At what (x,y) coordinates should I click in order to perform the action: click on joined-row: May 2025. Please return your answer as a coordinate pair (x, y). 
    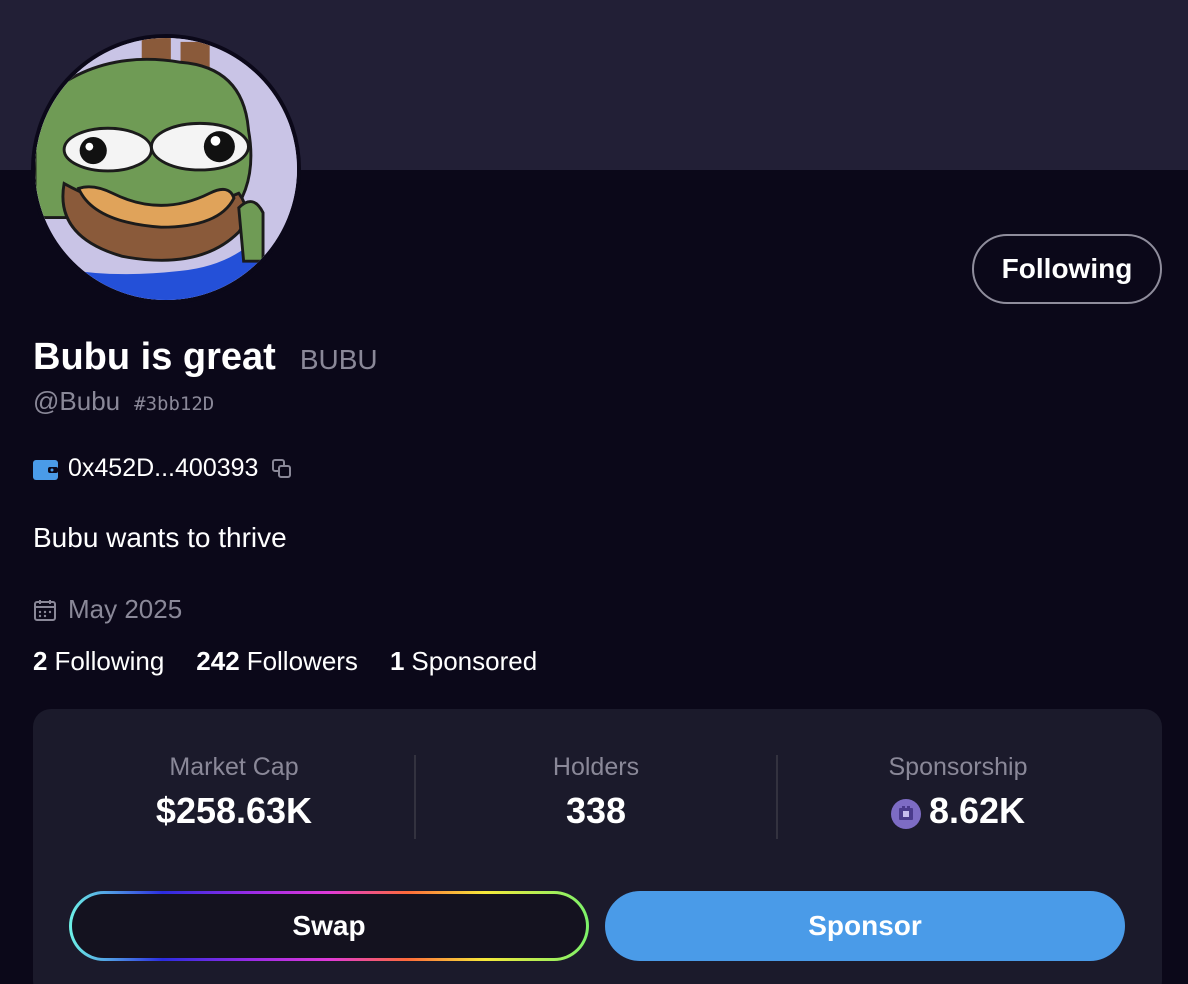
    Looking at the image, I should click on (107, 609).